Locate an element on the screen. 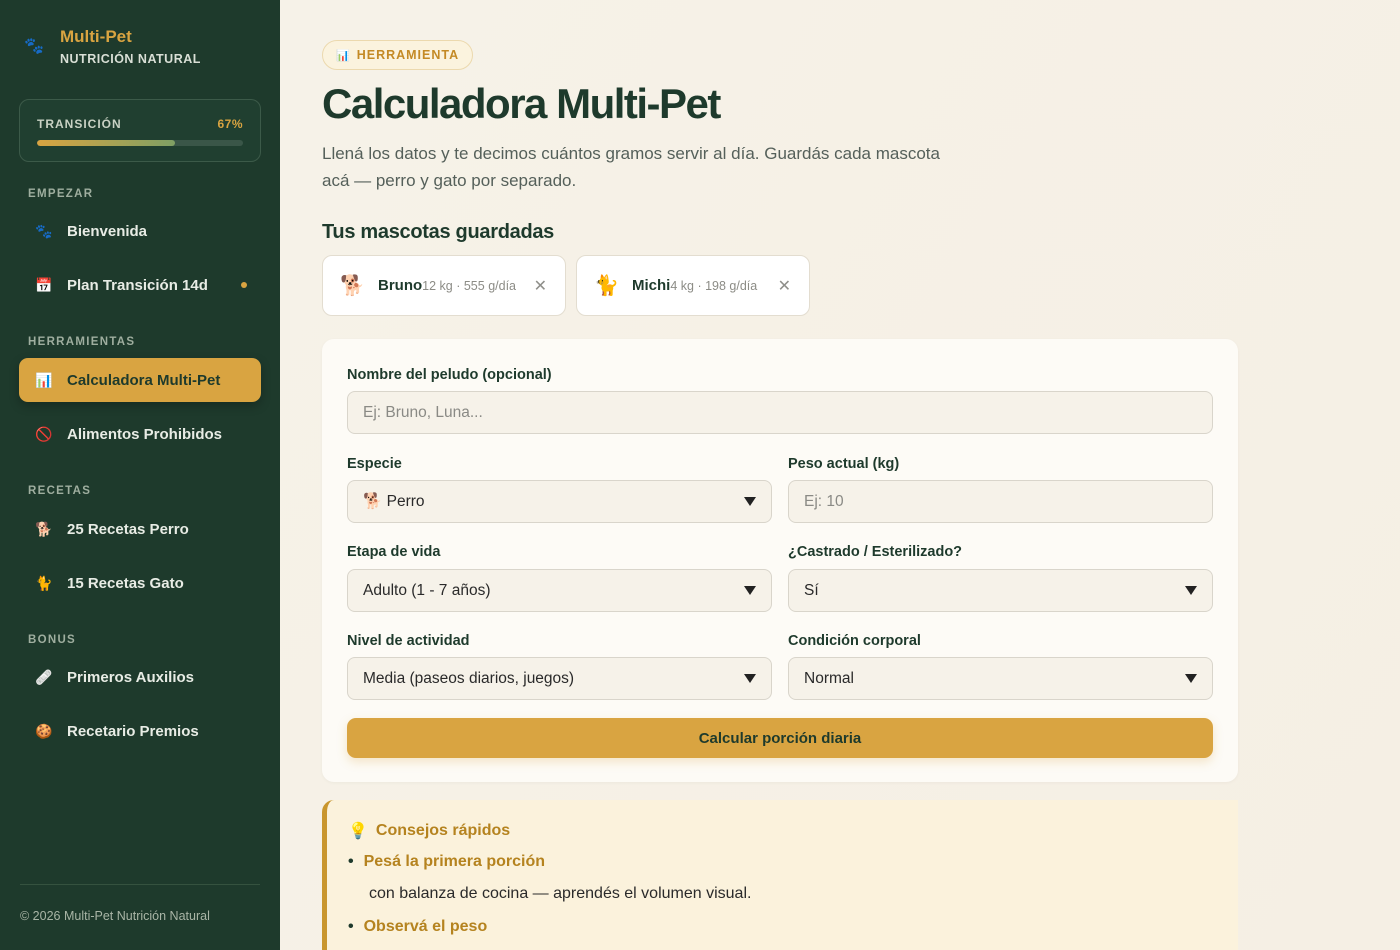 This screenshot has height=950, width=1400. saved-pet-chip: 🐕 Bruno 12 kg · 555 g/día ✕ is located at coordinates (444, 285).